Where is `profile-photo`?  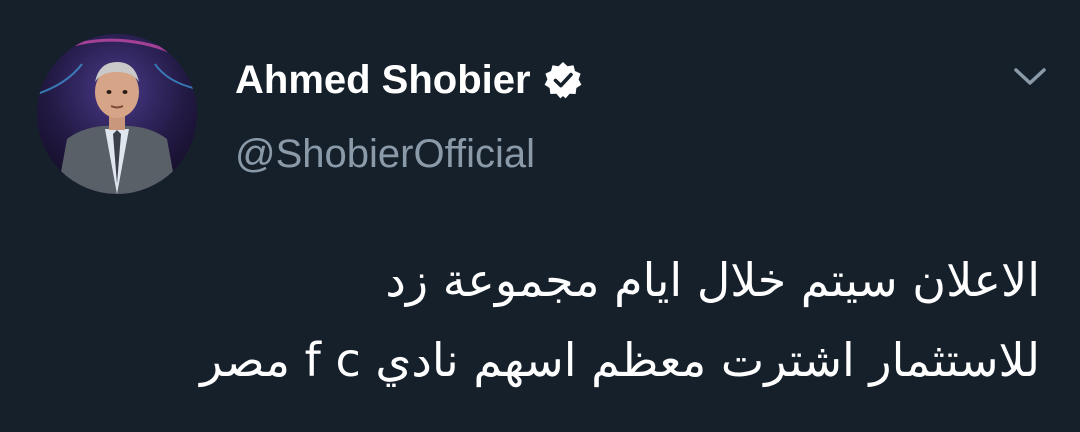
profile-photo is located at coordinates (117, 114).